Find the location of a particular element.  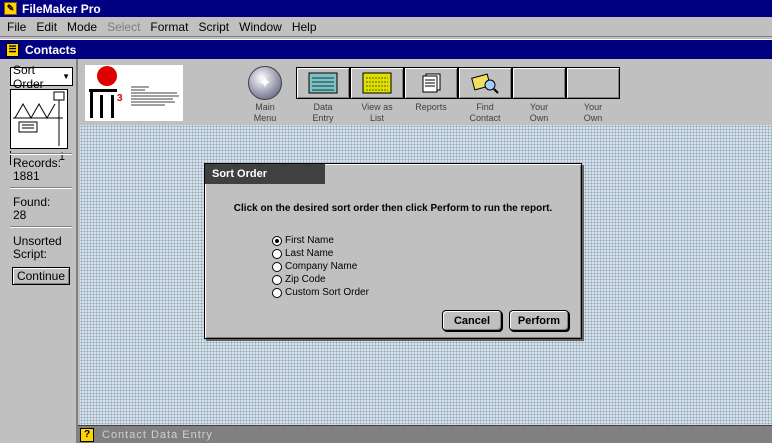

document-title-bar: ☰ Contacts is located at coordinates (386, 49).